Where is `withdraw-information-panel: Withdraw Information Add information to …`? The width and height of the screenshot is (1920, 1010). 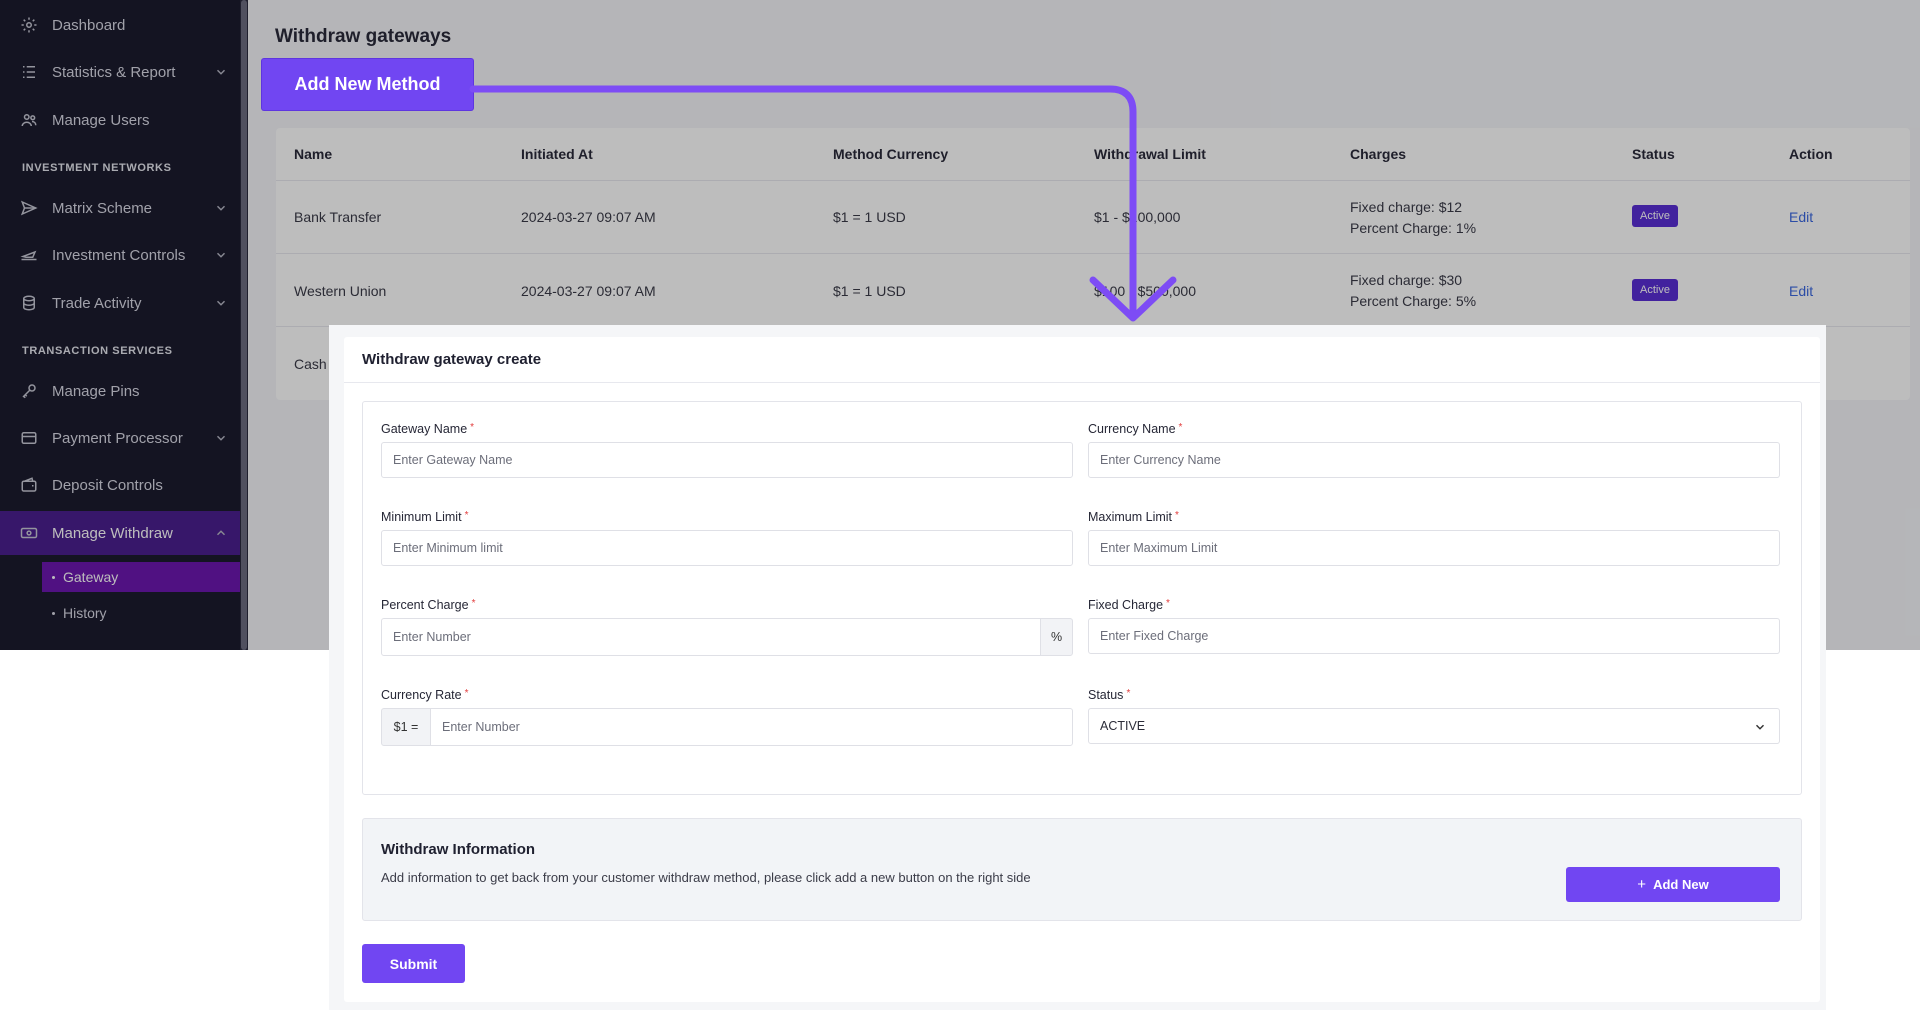
withdraw-information-panel: Withdraw Information Add information to … is located at coordinates (1082, 869).